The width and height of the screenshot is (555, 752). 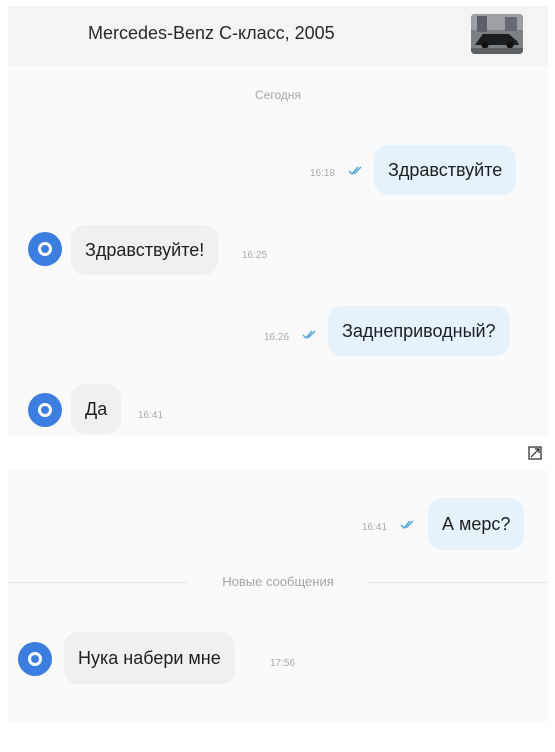 I want to click on message-time: 17:56, so click(x=283, y=663).